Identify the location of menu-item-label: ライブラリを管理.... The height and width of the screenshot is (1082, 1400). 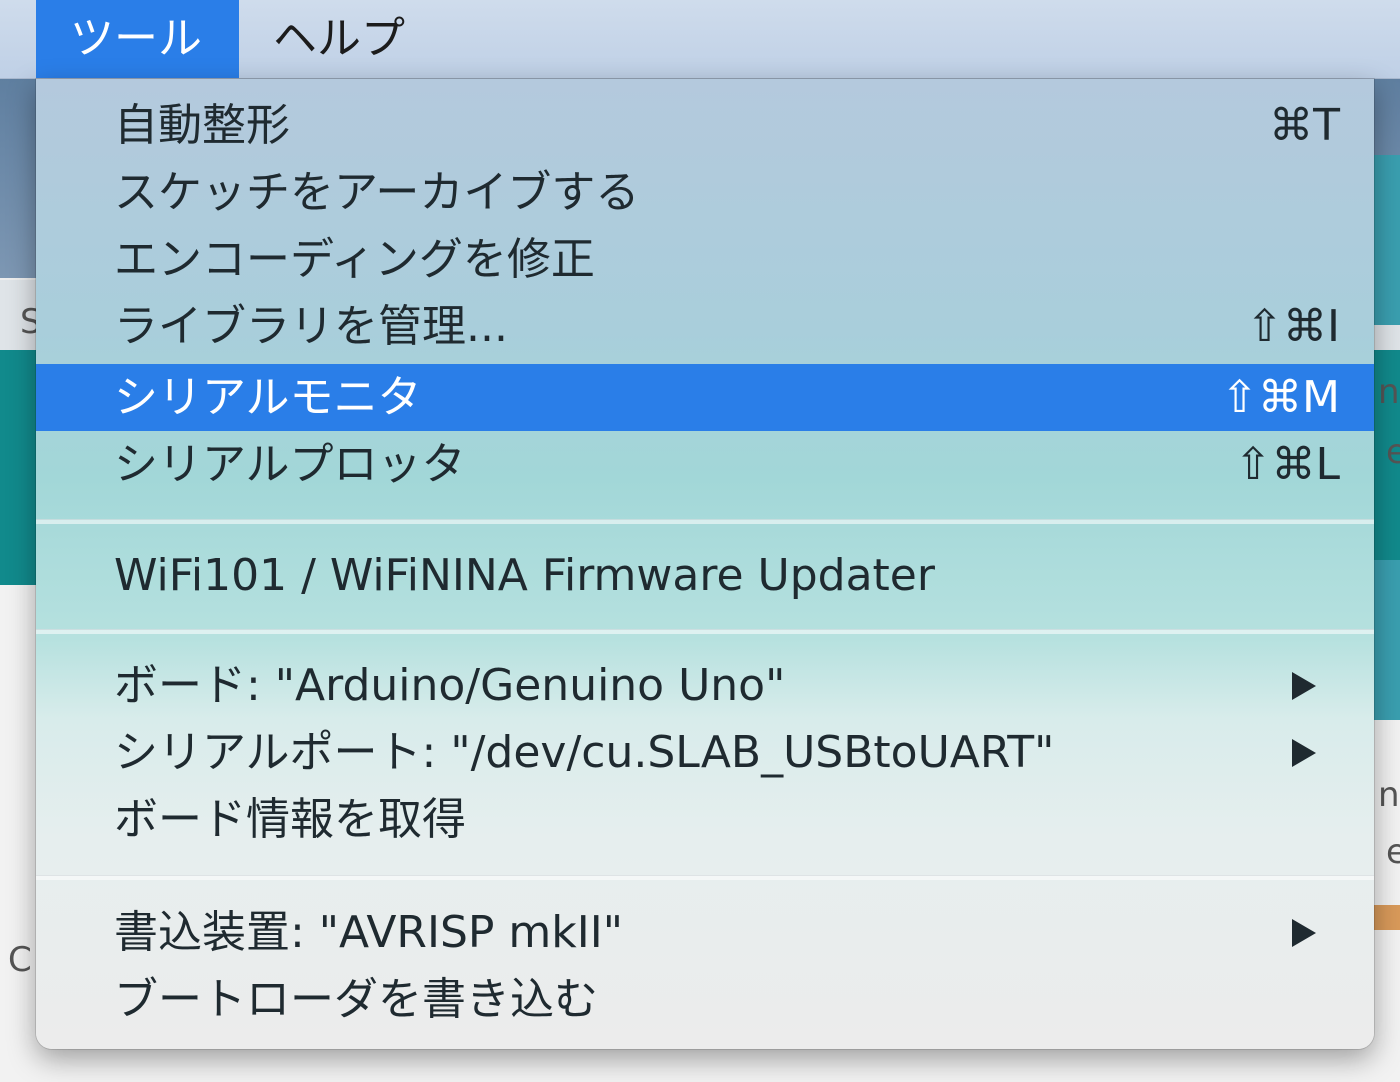
(311, 326).